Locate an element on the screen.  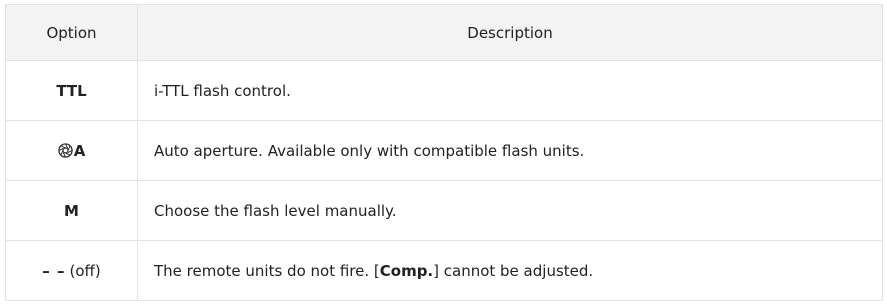
option-ttl: TTL is located at coordinates (71, 90).